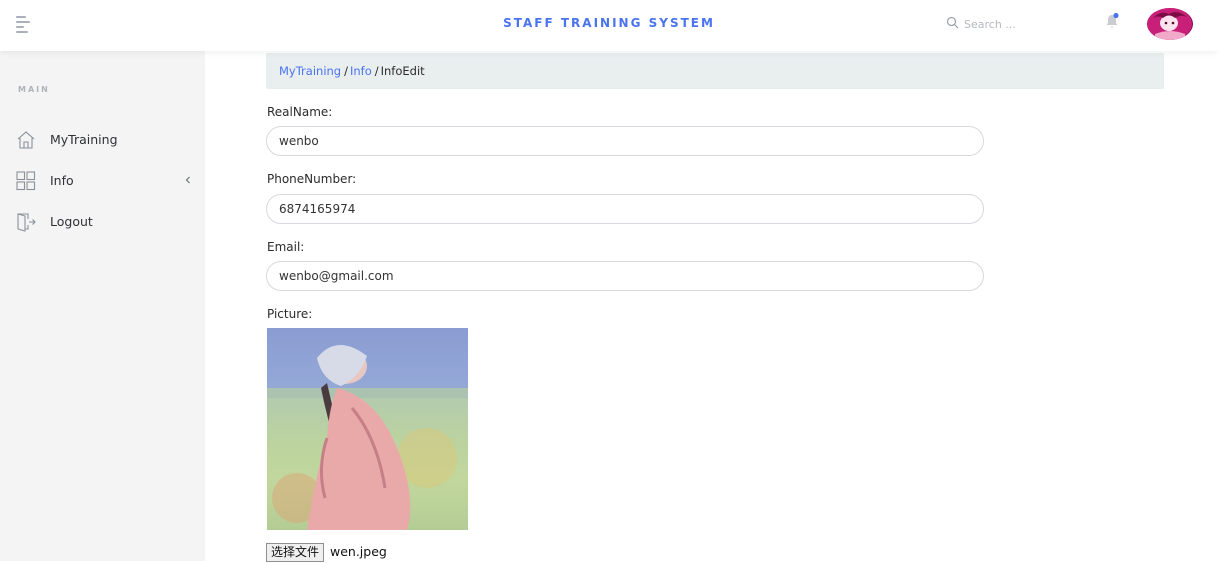 The height and width of the screenshot is (563, 1218). What do you see at coordinates (105, 182) in the screenshot?
I see `sidebar-item-info: Info` at bounding box center [105, 182].